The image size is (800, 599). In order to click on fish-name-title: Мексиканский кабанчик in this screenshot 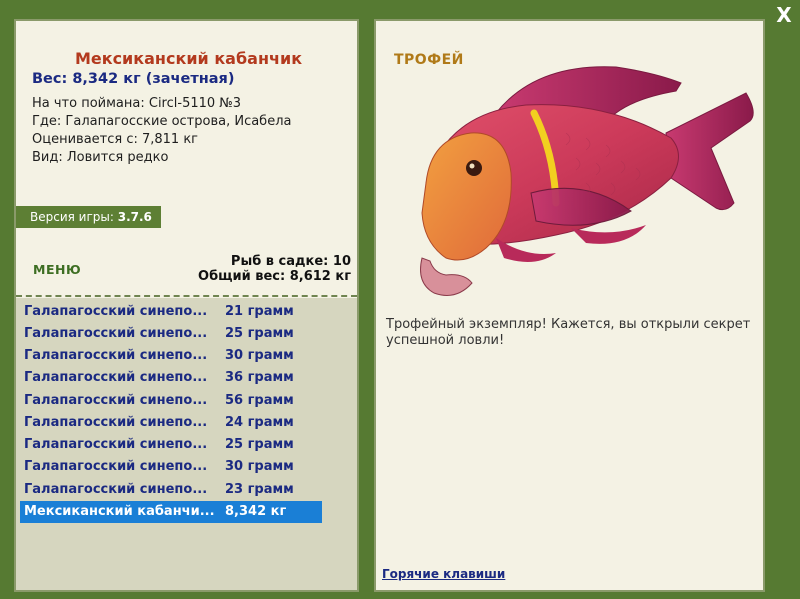, I will do `click(188, 58)`.